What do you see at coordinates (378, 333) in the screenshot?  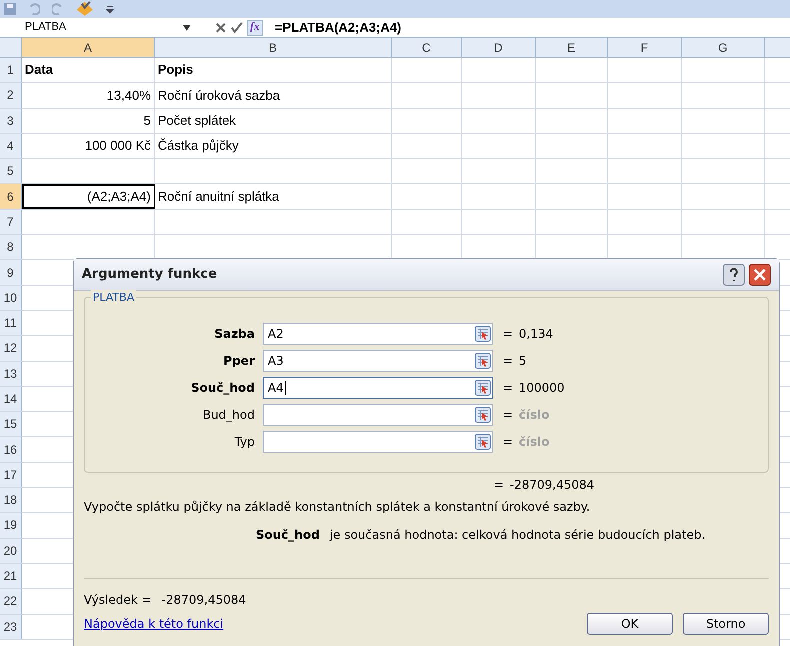 I see `argument-field: A2` at bounding box center [378, 333].